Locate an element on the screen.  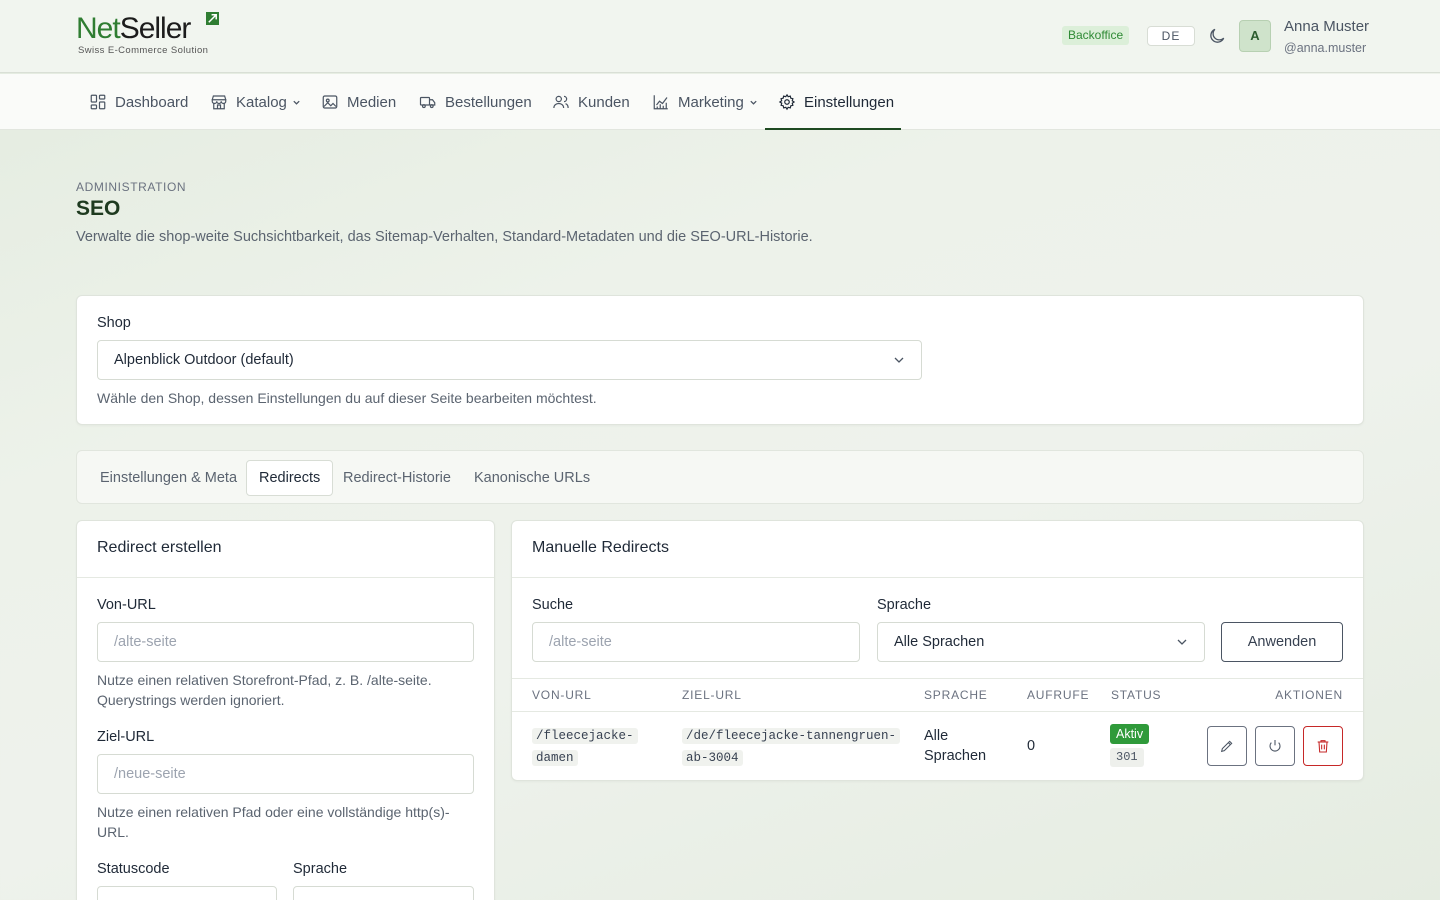
user-name: Anna Muster is located at coordinates (1327, 26).